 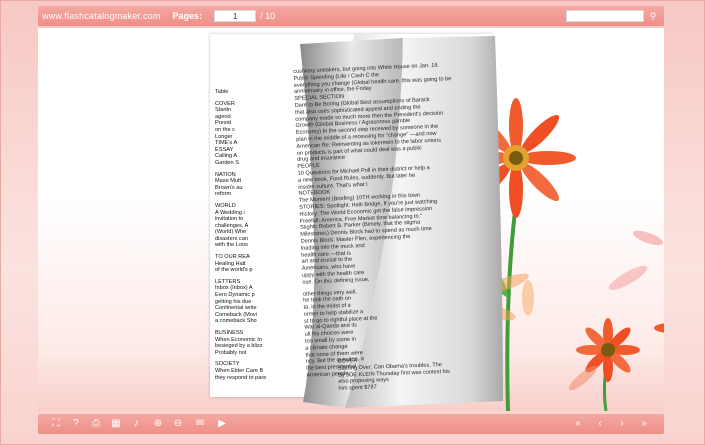 I want to click on prev-page-icon: ‹, so click(x=600, y=424).